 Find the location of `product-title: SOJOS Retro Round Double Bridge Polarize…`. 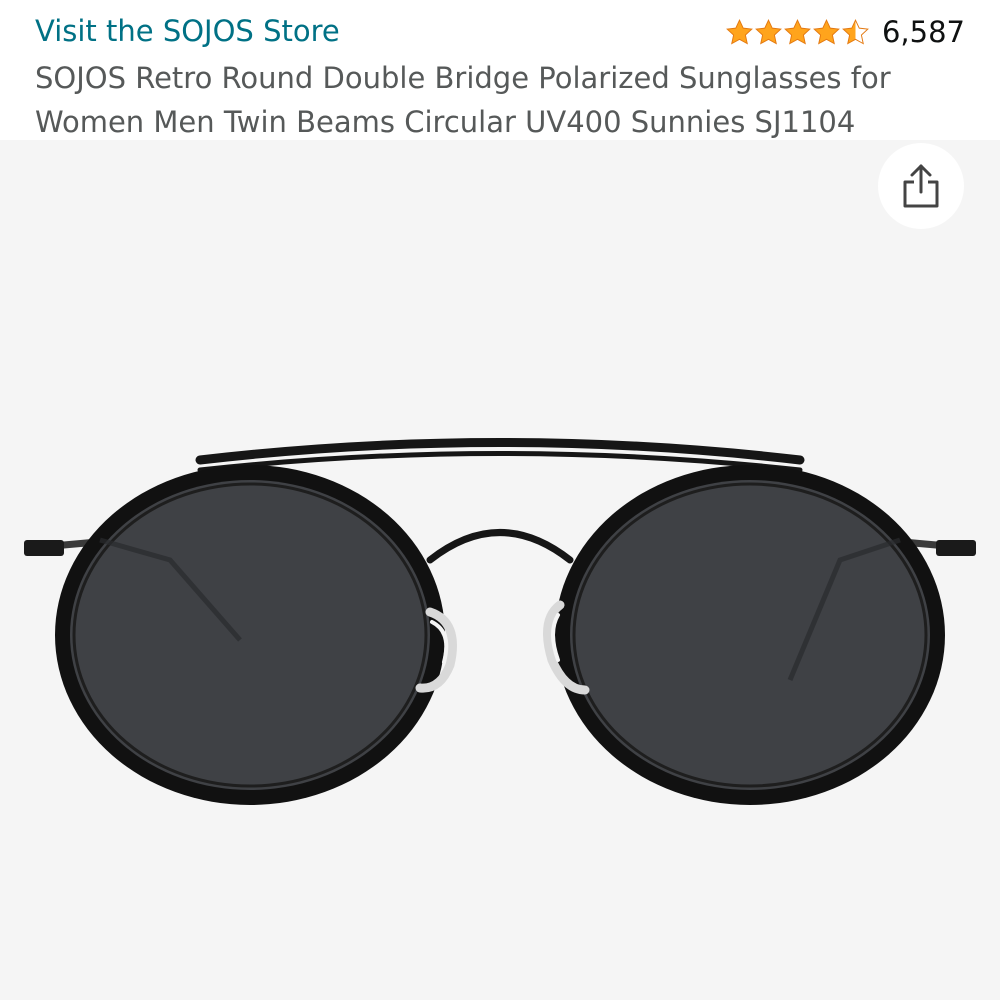

product-title: SOJOS Retro Round Double Bridge Polarize… is located at coordinates (463, 100).